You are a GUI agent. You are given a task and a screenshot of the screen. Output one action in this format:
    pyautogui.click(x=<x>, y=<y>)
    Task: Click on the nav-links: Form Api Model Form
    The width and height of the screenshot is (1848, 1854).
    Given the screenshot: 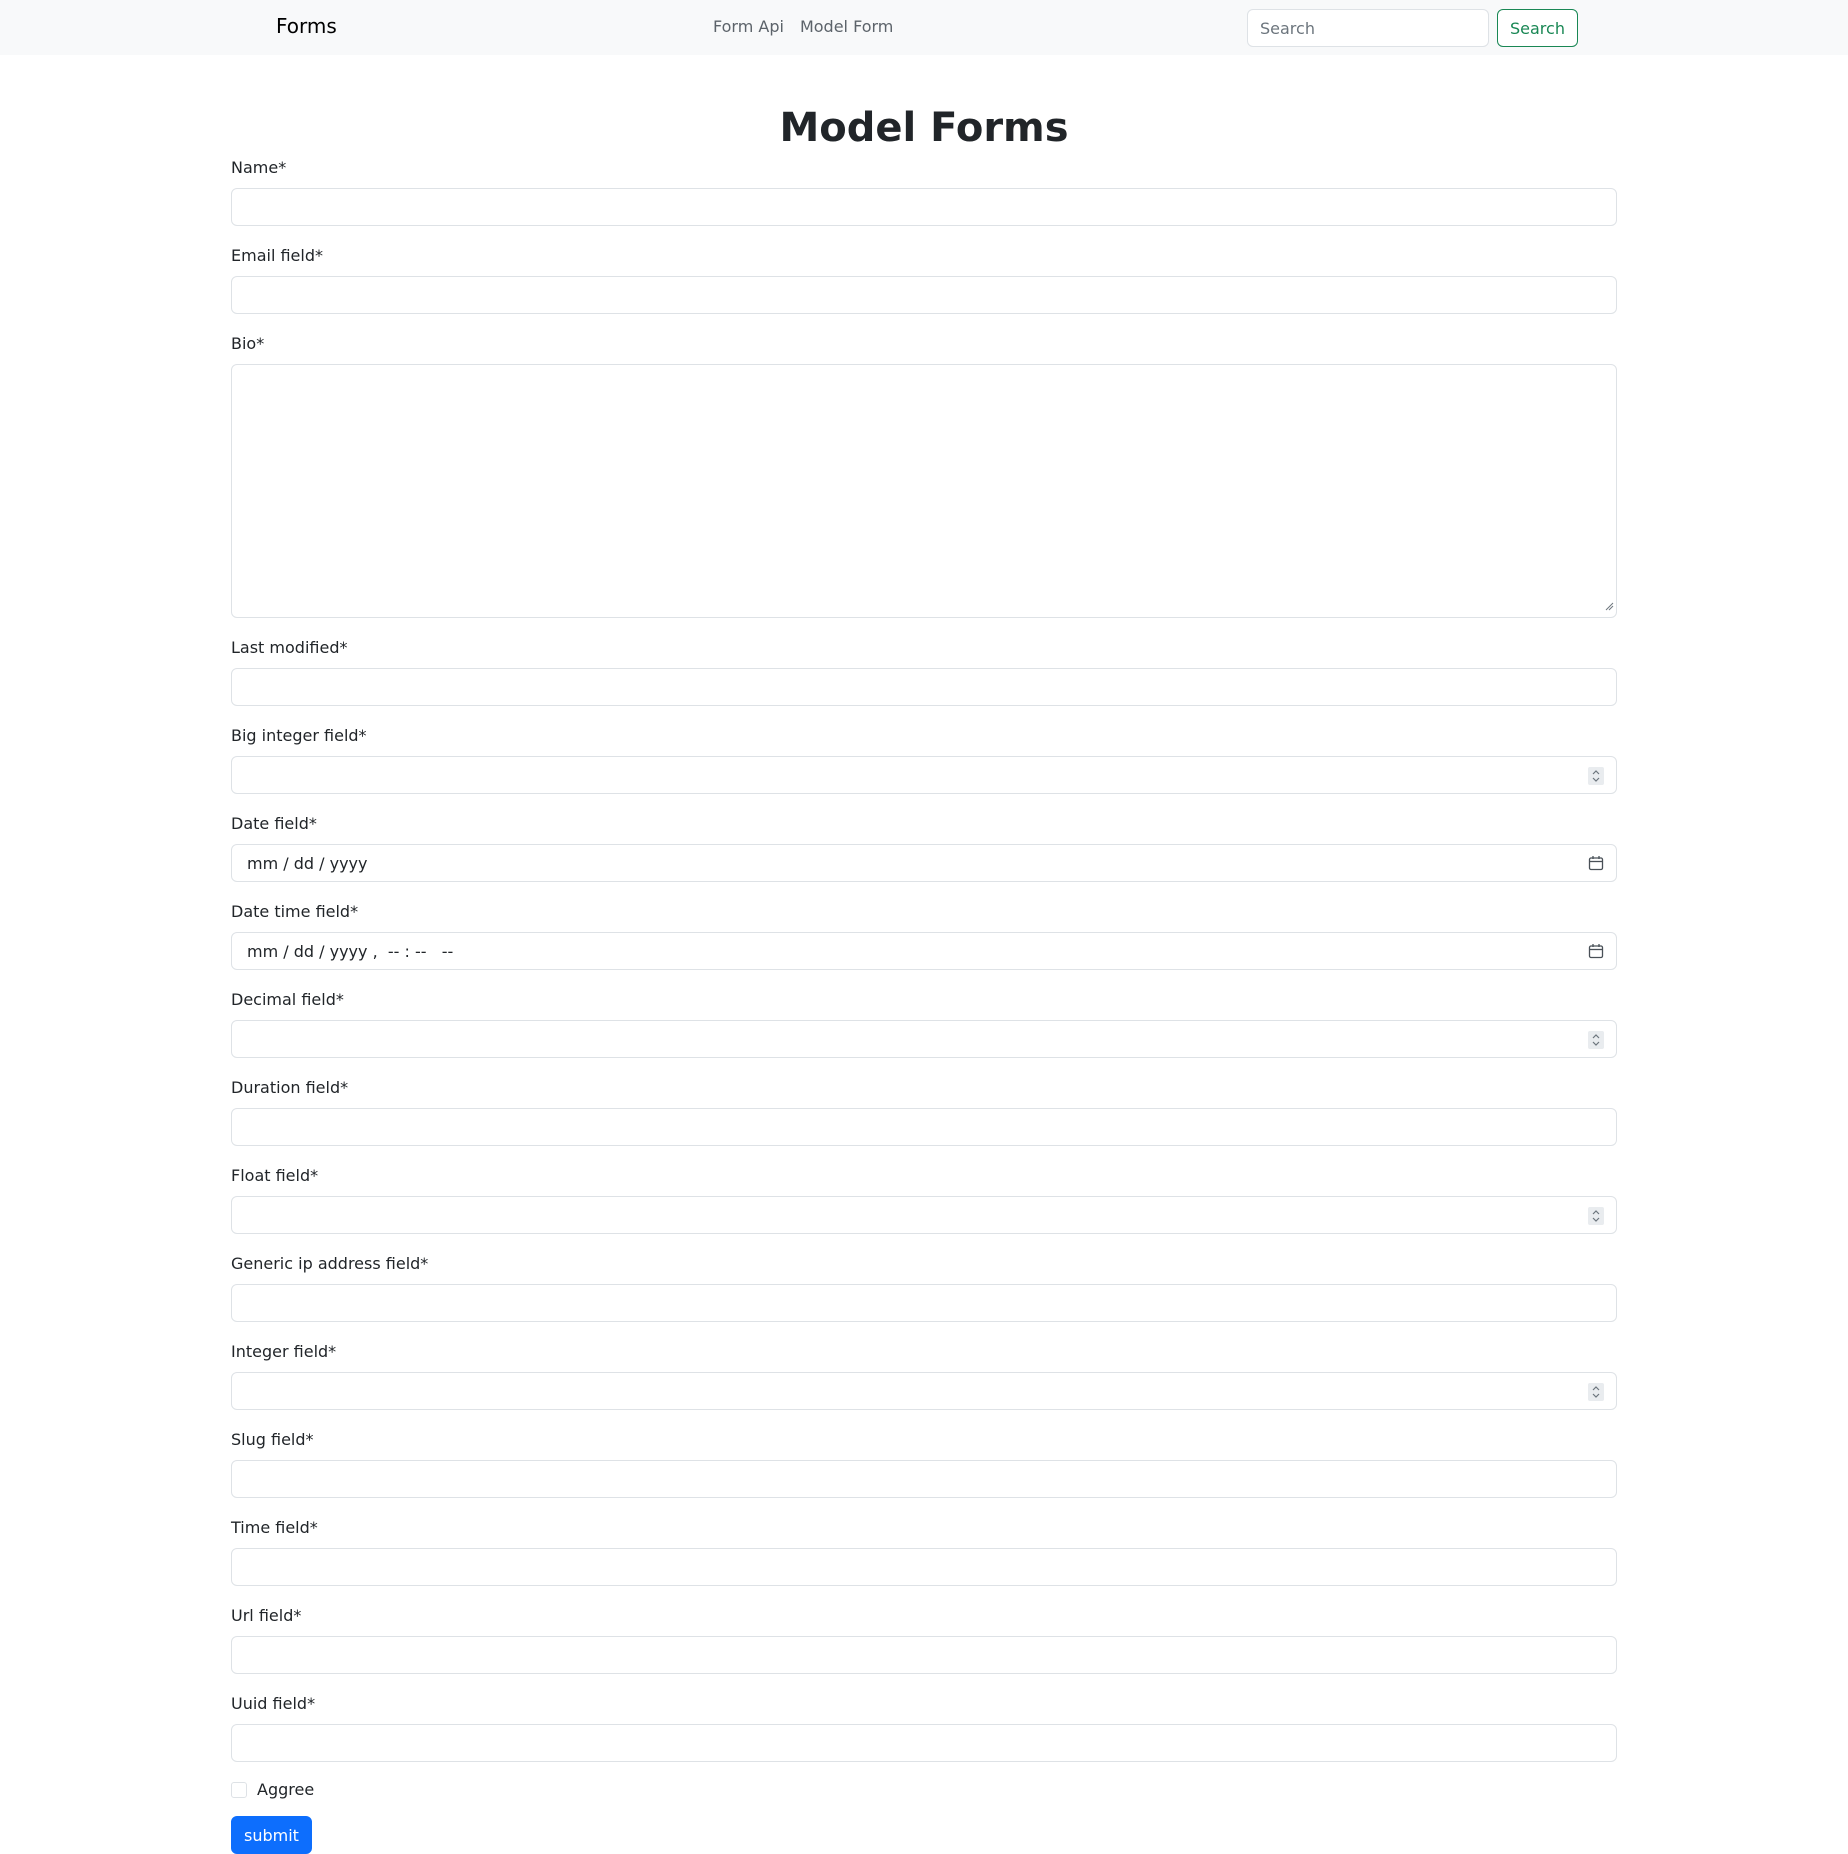 What is the action you would take?
    pyautogui.click(x=803, y=26)
    